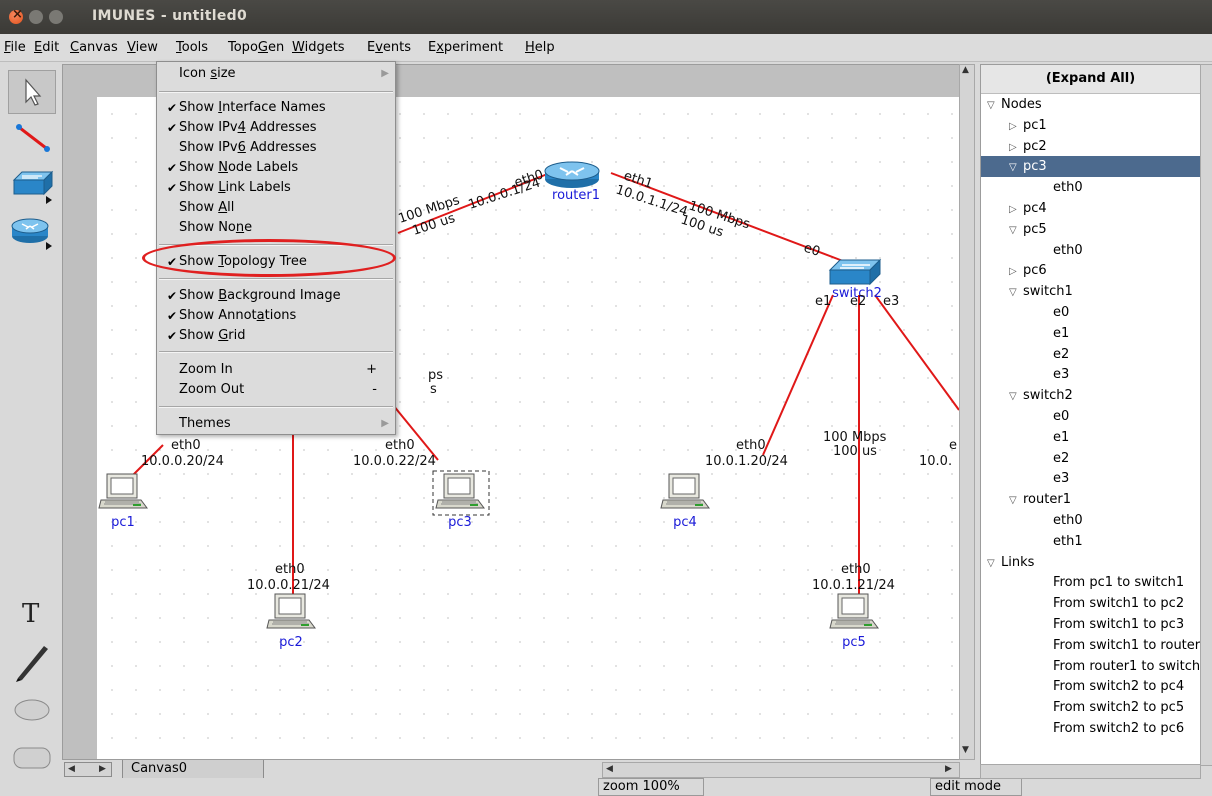 This screenshot has width=1212, height=796. What do you see at coordinates (36, 17) in the screenshot?
I see `minimize-window-button` at bounding box center [36, 17].